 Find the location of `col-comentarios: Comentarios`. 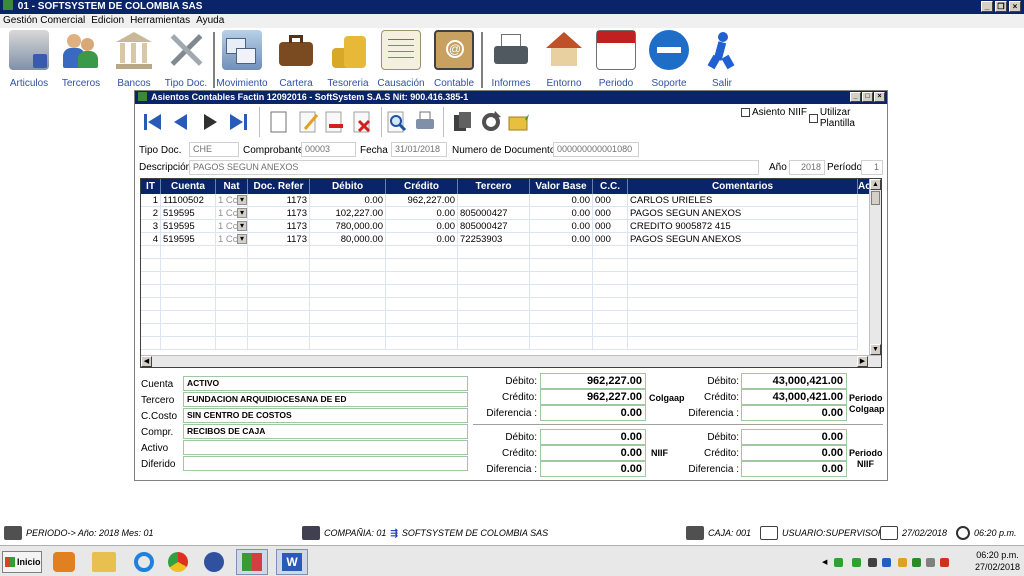

col-comentarios: Comentarios is located at coordinates (743, 186).